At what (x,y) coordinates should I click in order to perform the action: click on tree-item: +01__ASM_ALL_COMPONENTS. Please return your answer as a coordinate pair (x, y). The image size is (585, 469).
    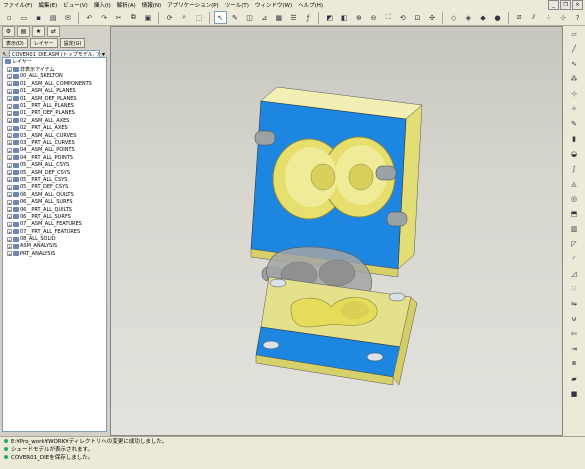
    Looking at the image, I should click on (54, 83).